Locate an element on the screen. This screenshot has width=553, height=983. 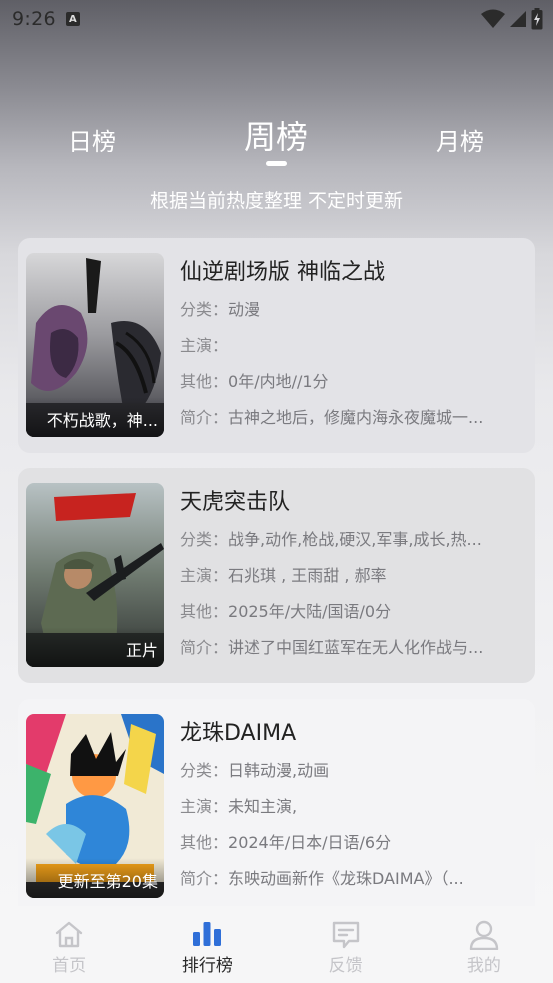
item-other: 其他：2024年/日本/日语/6分 is located at coordinates (354, 843).